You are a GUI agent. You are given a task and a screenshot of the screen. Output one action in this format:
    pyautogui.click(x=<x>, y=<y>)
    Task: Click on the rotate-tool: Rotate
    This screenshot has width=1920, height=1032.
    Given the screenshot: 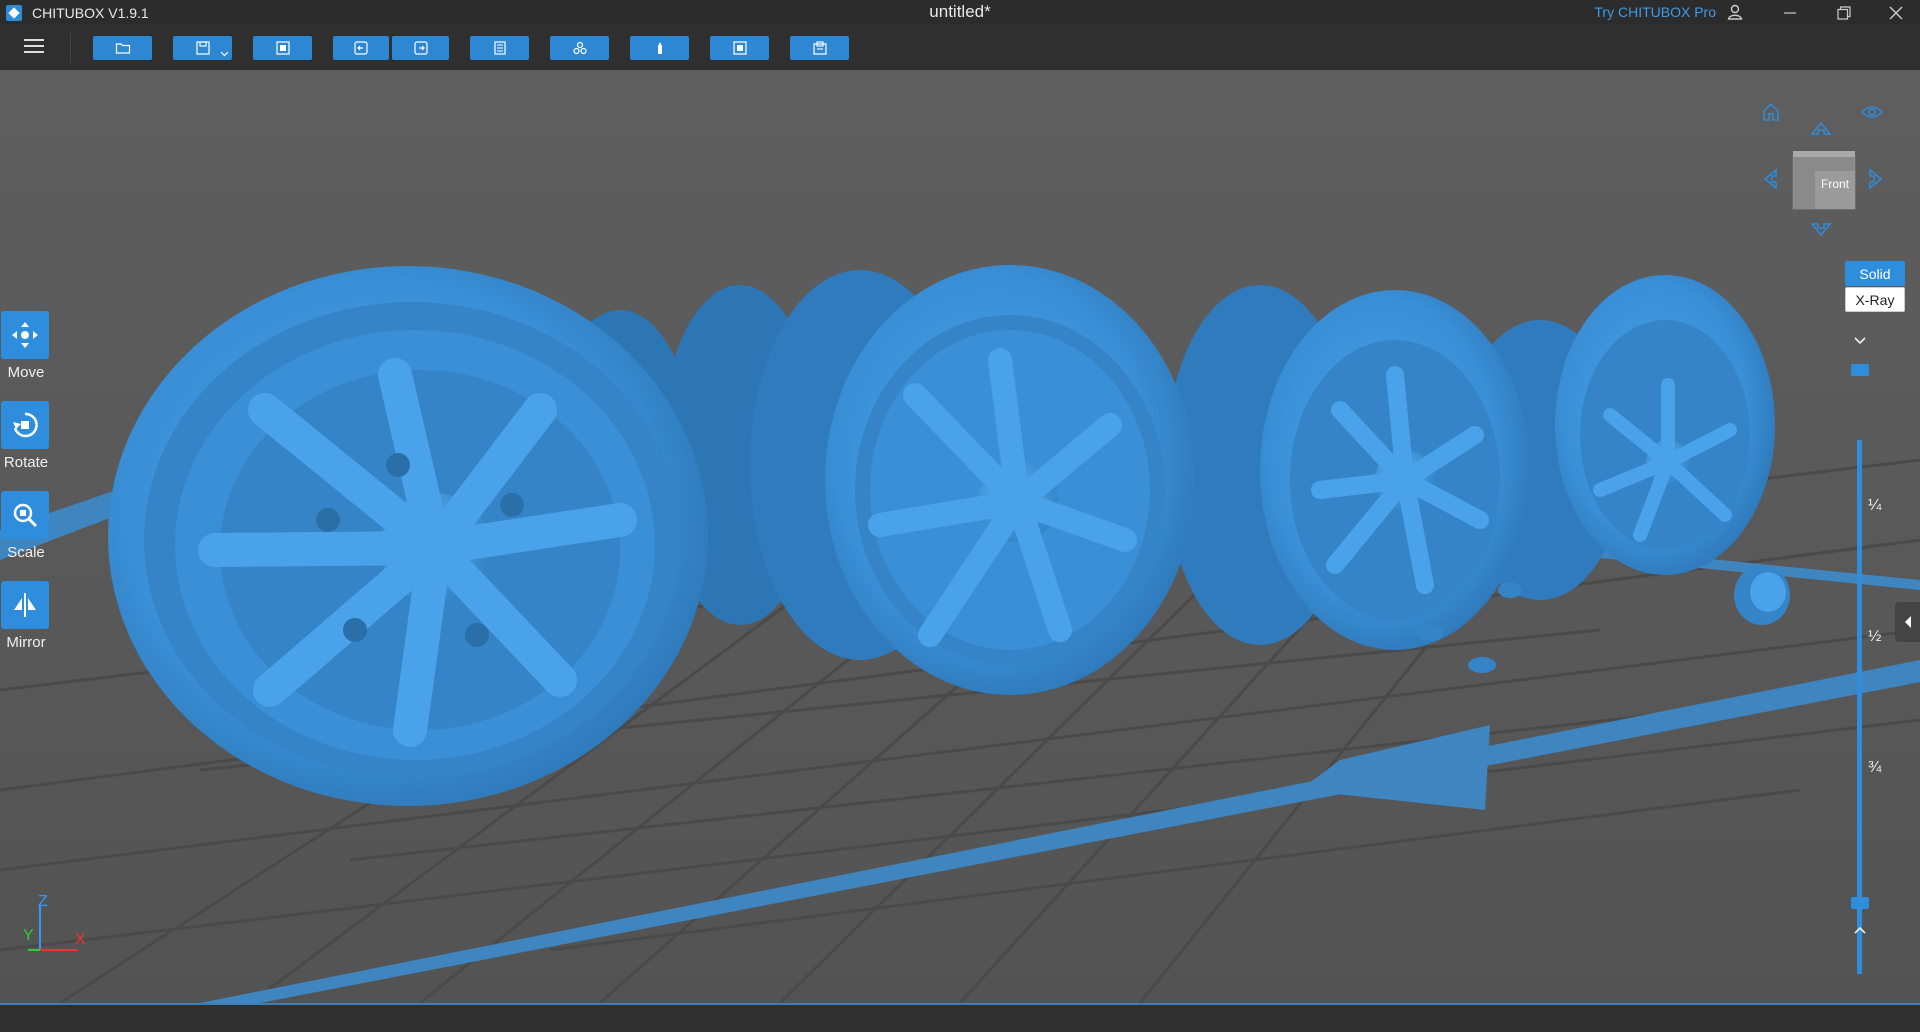 What is the action you would take?
    pyautogui.click(x=26, y=436)
    